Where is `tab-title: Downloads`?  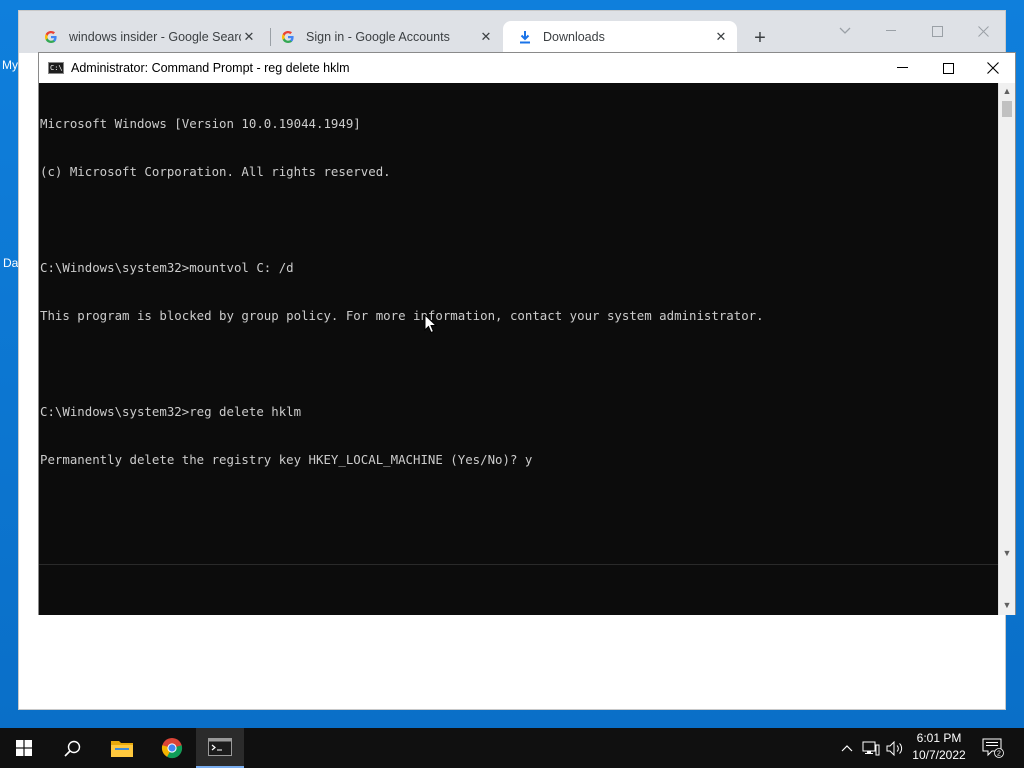
tab-title: Downloads is located at coordinates (574, 37).